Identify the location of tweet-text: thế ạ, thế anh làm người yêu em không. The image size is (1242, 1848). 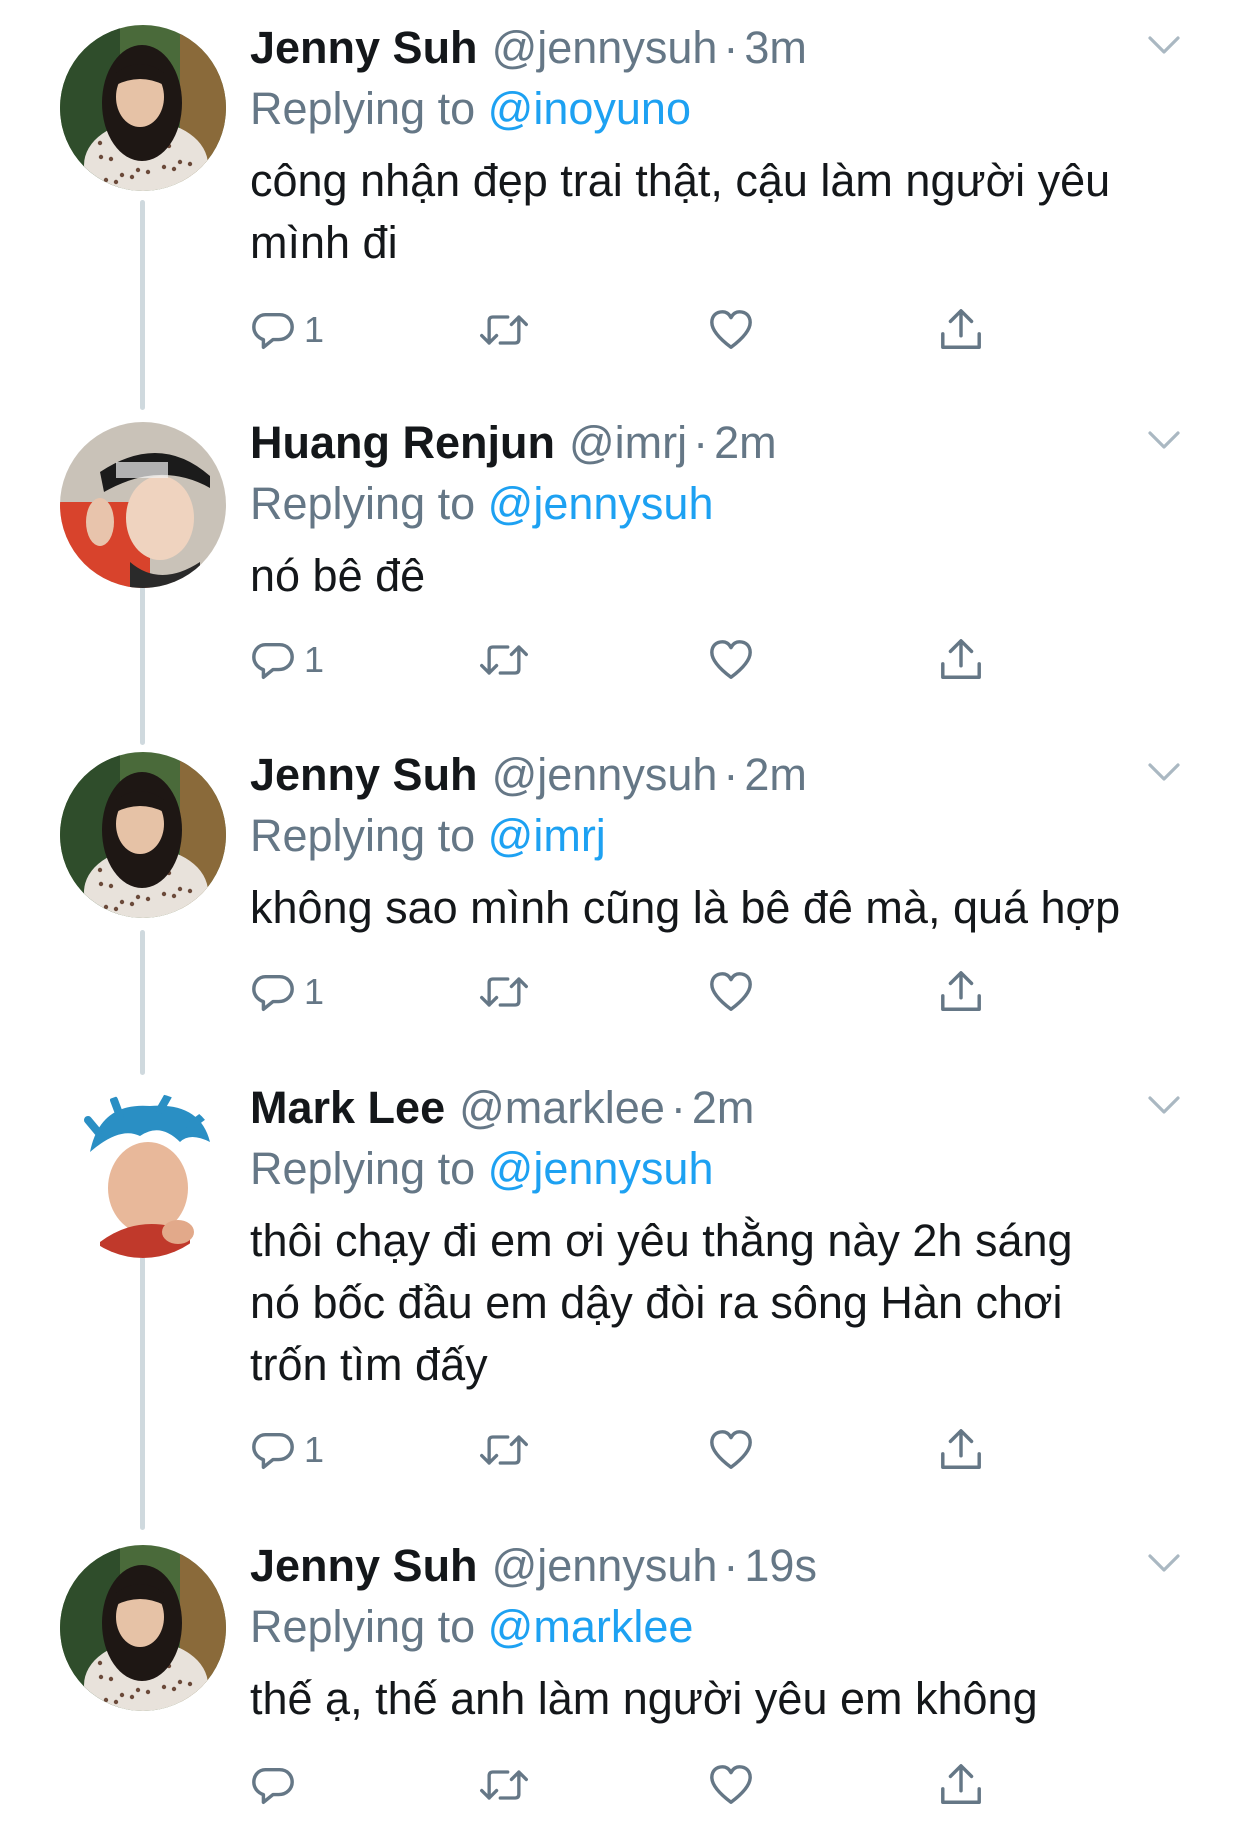
(644, 1698).